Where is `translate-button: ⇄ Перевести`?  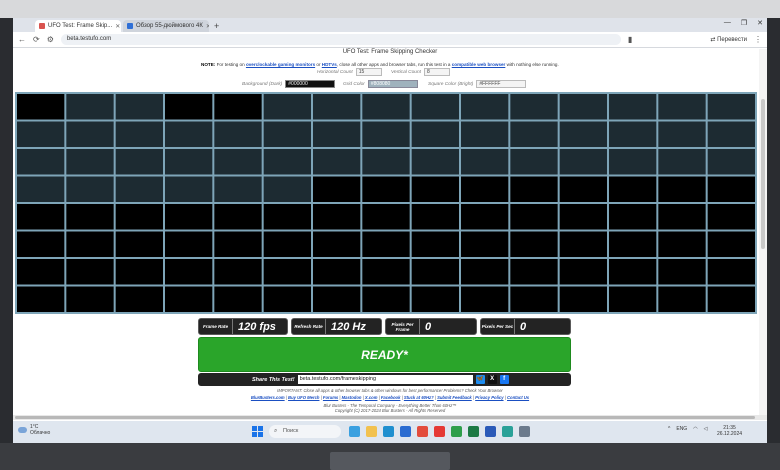 translate-button: ⇄ Перевести is located at coordinates (728, 39).